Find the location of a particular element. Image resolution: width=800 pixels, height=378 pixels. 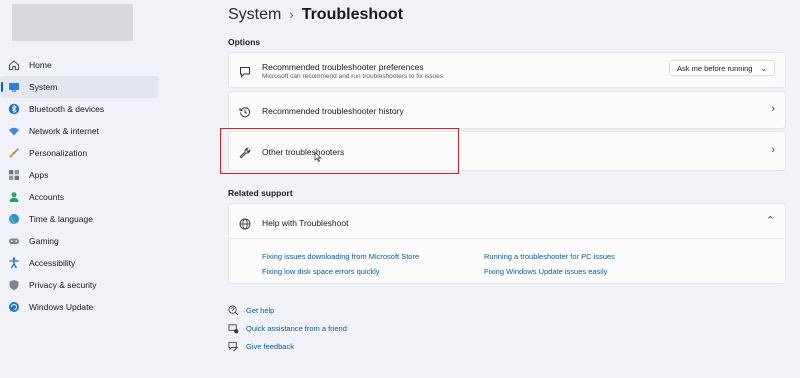

get-help-link: Get help is located at coordinates (251, 310).